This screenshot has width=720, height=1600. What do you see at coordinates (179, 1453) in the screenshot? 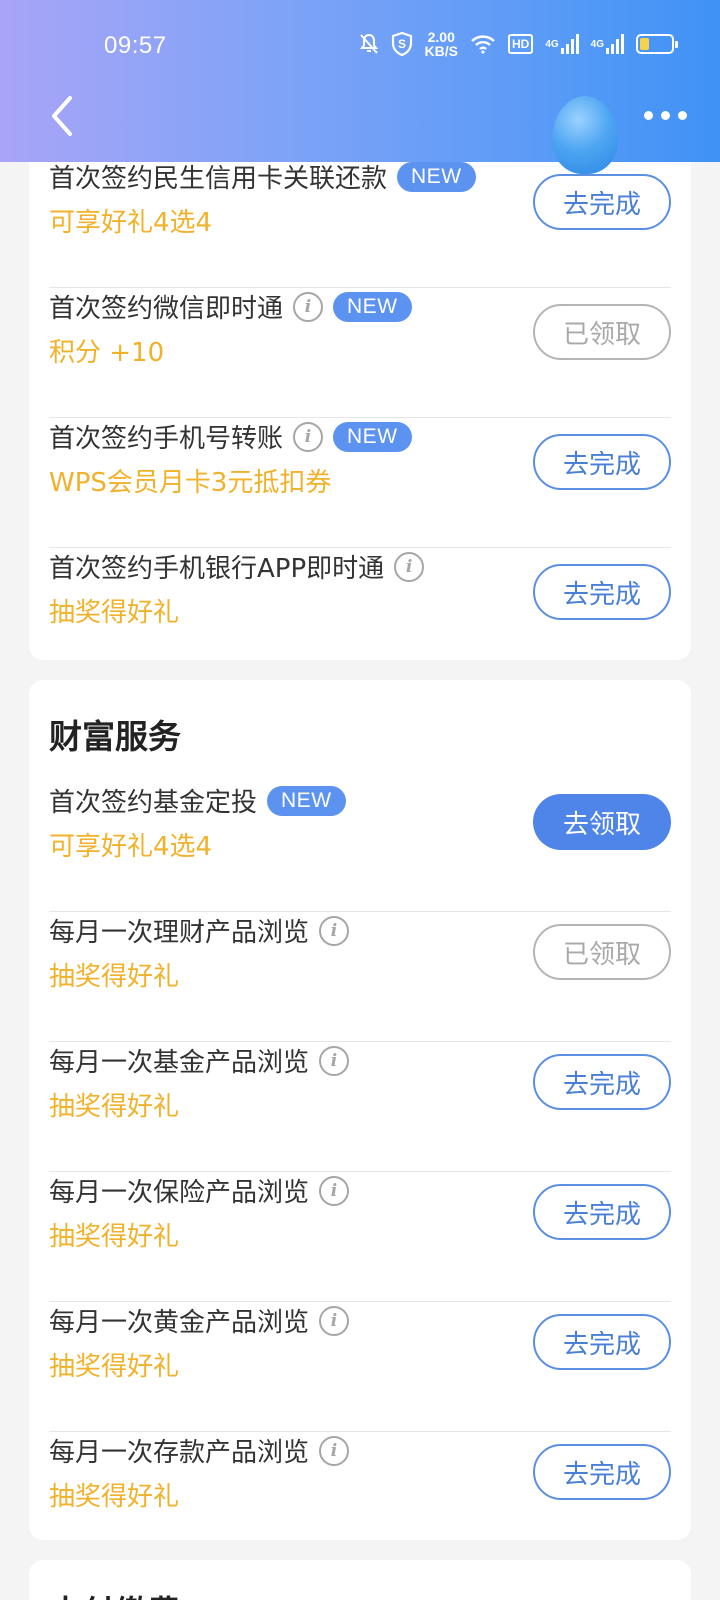
I see `task-title: 每月一次存款产品浏览` at bounding box center [179, 1453].